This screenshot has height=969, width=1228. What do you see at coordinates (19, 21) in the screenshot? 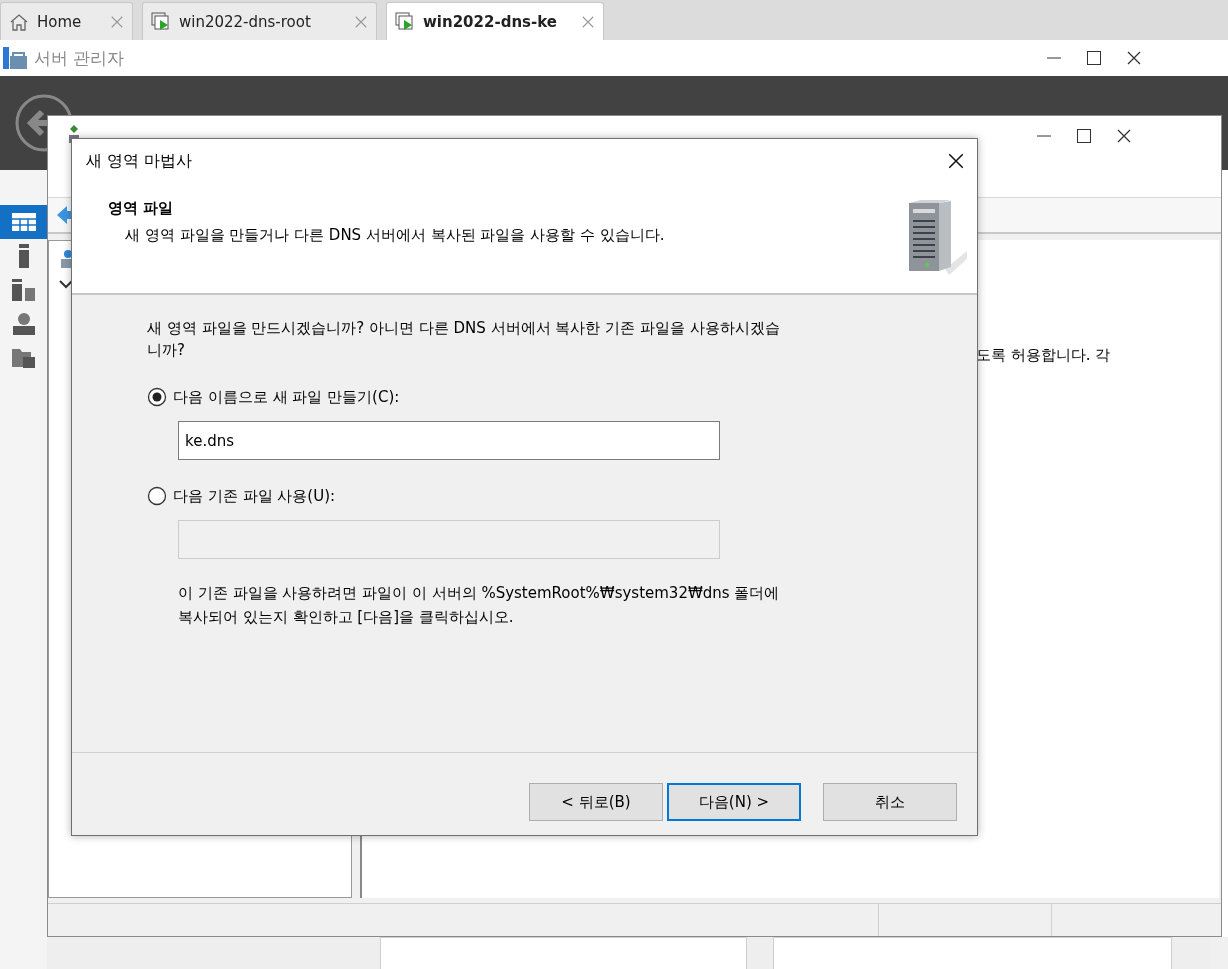
I see `home-icon` at bounding box center [19, 21].